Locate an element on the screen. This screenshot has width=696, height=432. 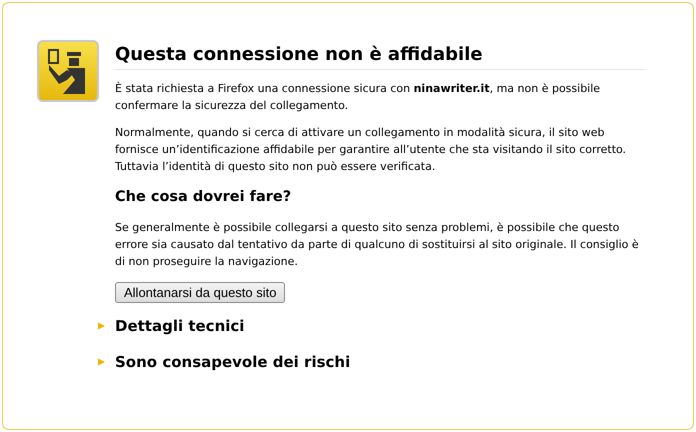
page-title: Questa connessione non è affidabile is located at coordinates (380, 57).